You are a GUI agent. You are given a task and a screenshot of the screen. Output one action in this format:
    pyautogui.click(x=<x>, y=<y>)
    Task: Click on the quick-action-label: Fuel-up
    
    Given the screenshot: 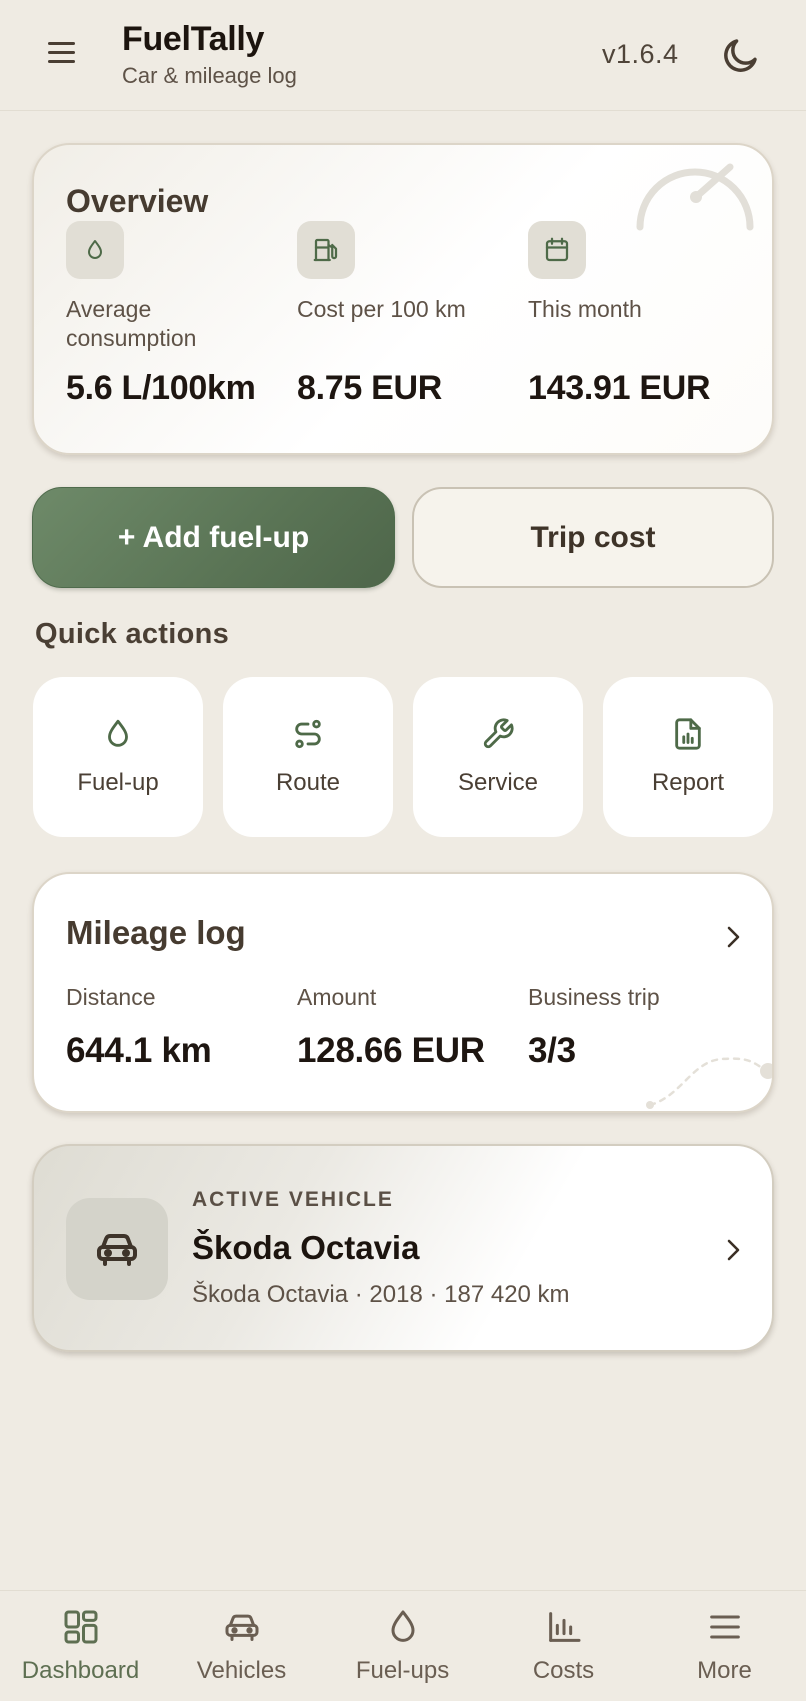 What is the action you would take?
    pyautogui.click(x=118, y=782)
    